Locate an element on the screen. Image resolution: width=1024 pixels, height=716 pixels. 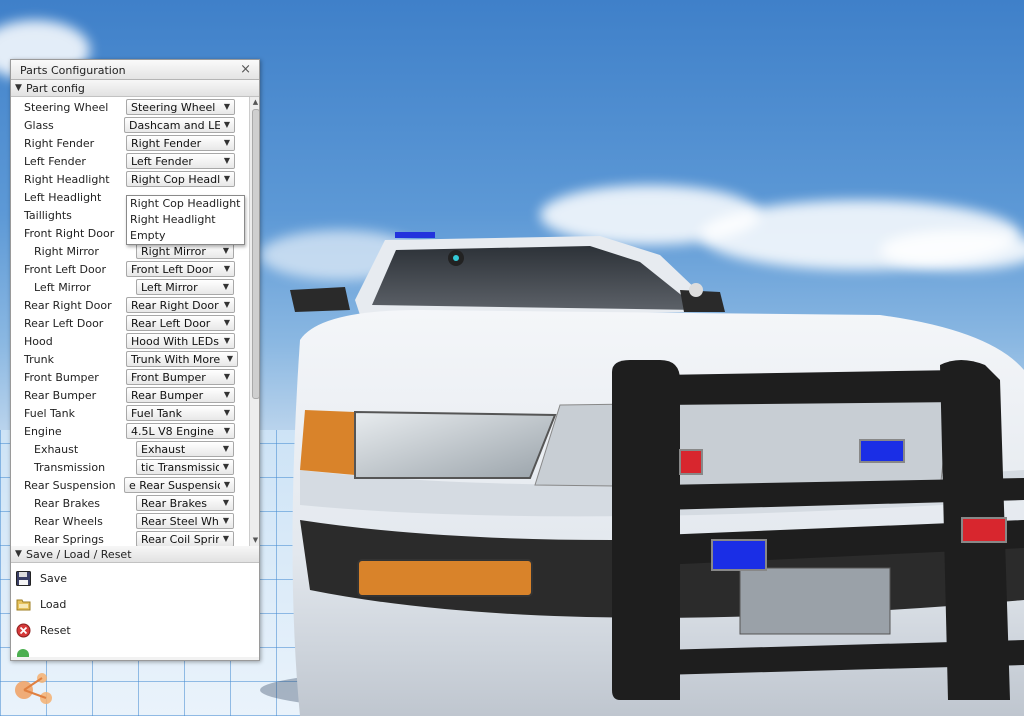
part-select: Front Bumper ▼ is located at coordinates (180, 377).